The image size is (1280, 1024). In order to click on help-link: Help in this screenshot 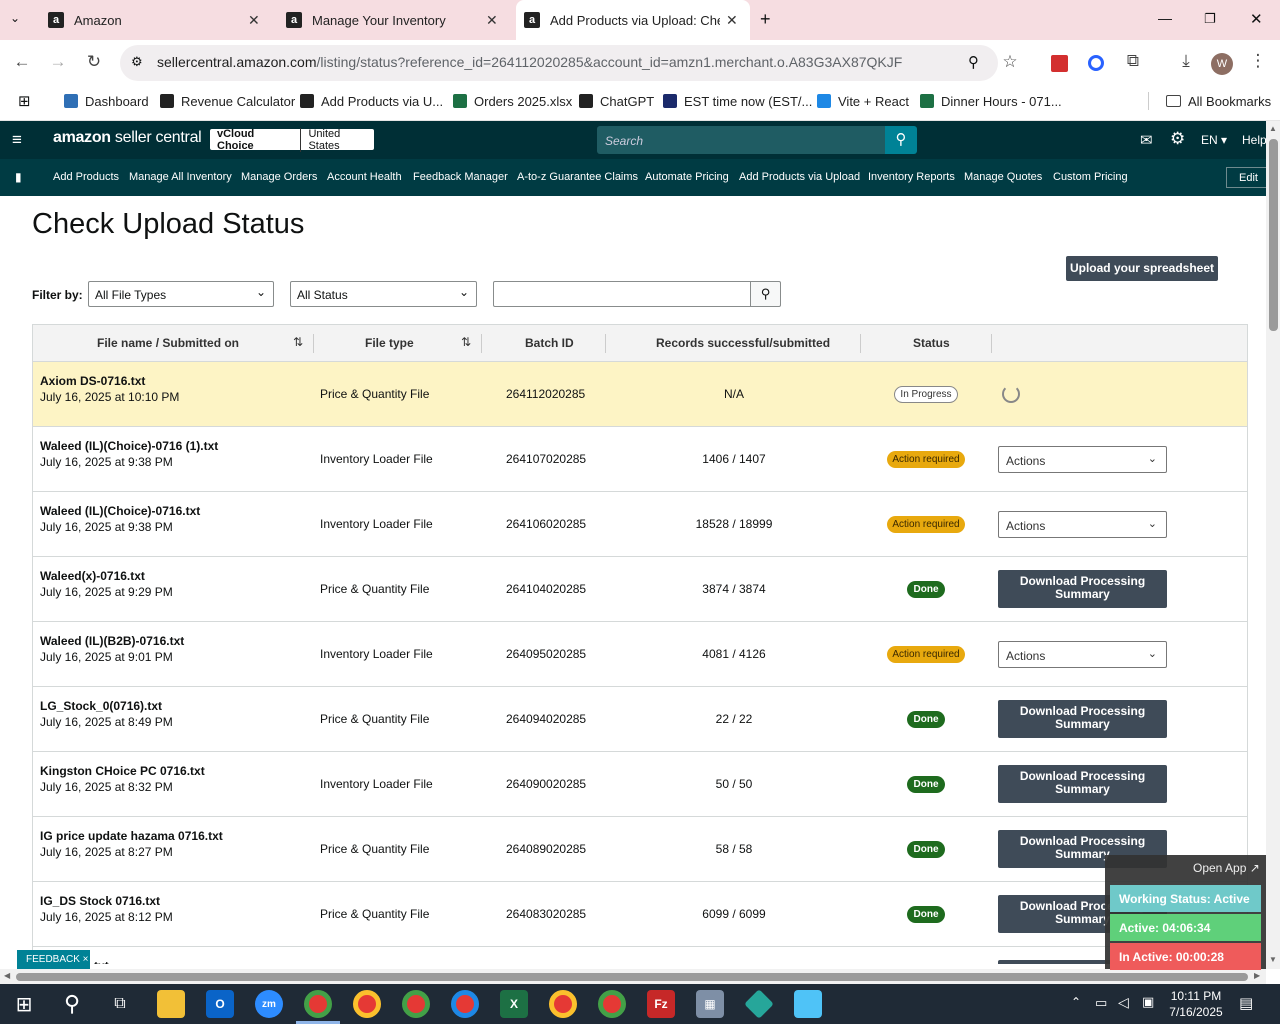, I will do `click(1254, 140)`.